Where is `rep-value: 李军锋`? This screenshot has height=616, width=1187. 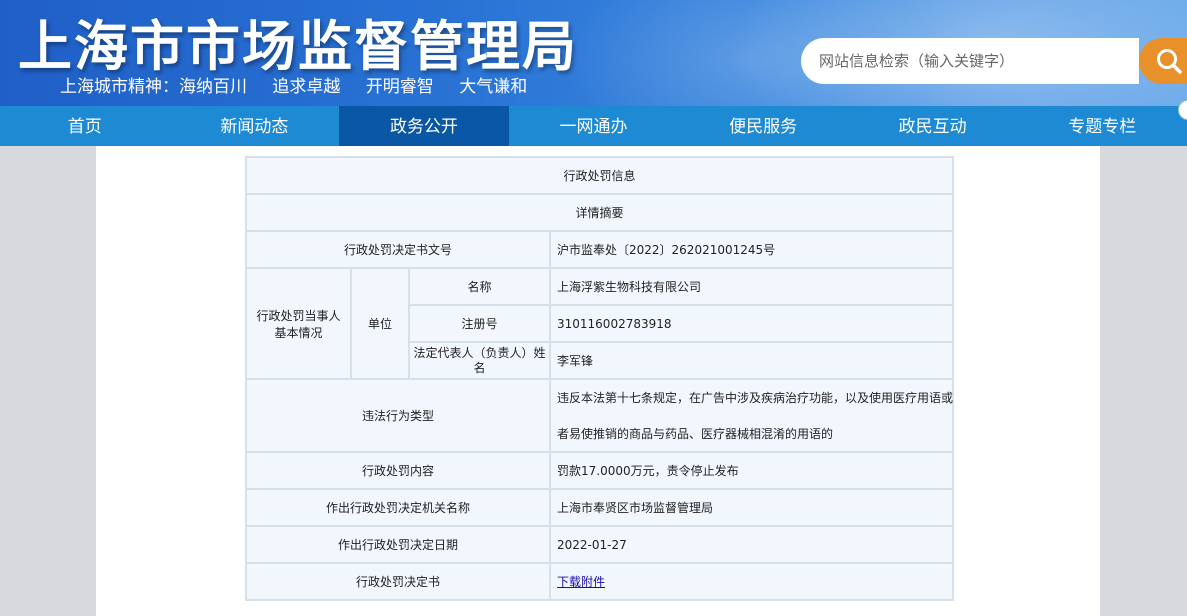 rep-value: 李军锋 is located at coordinates (751, 360).